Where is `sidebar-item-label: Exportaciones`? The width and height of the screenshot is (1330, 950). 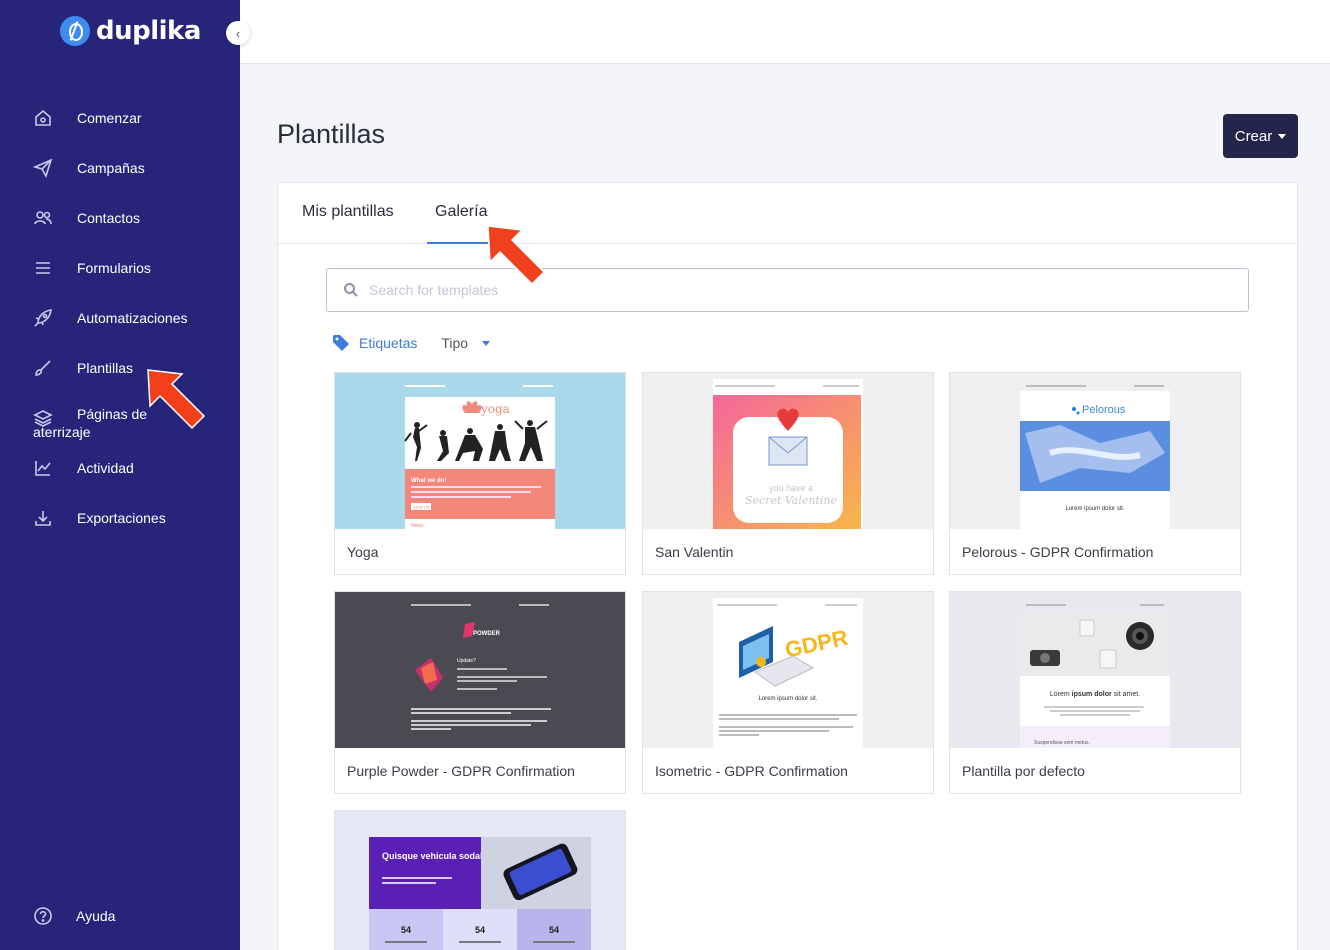
sidebar-item-label: Exportaciones is located at coordinates (121, 518).